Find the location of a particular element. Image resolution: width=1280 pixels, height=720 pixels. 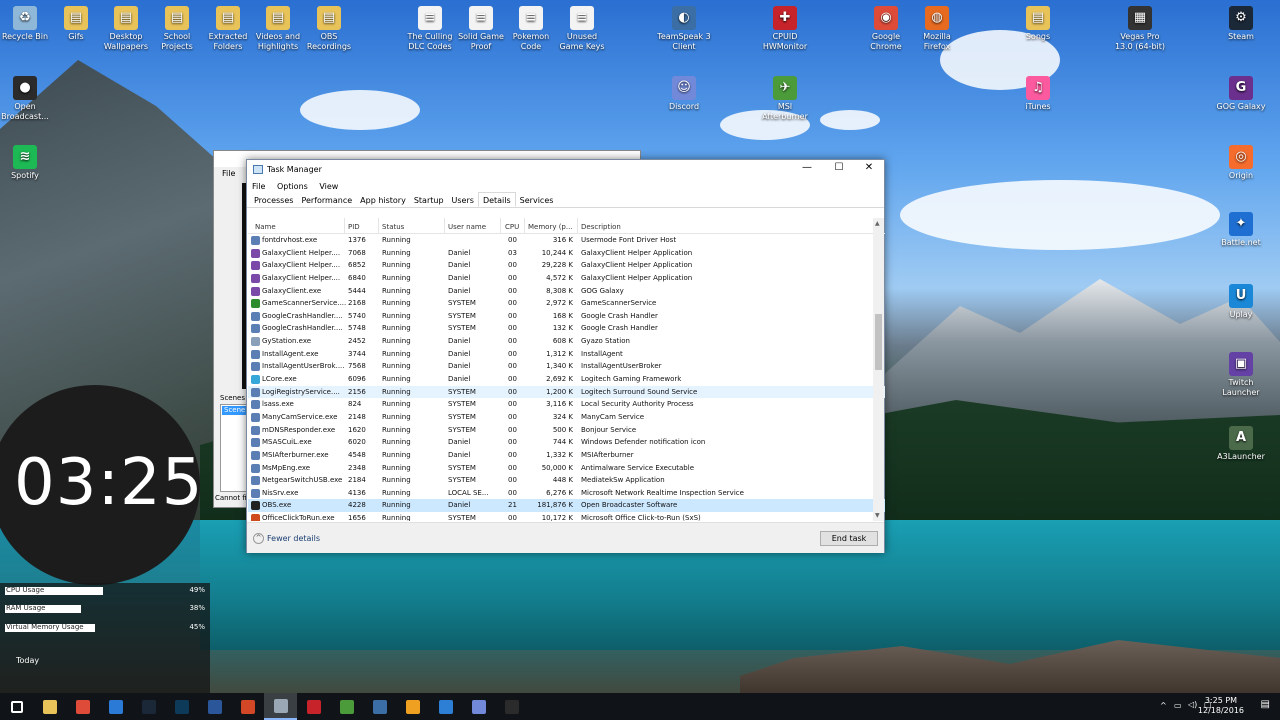

desktop-icon: ◎ Origin is located at coordinates (1241, 163).